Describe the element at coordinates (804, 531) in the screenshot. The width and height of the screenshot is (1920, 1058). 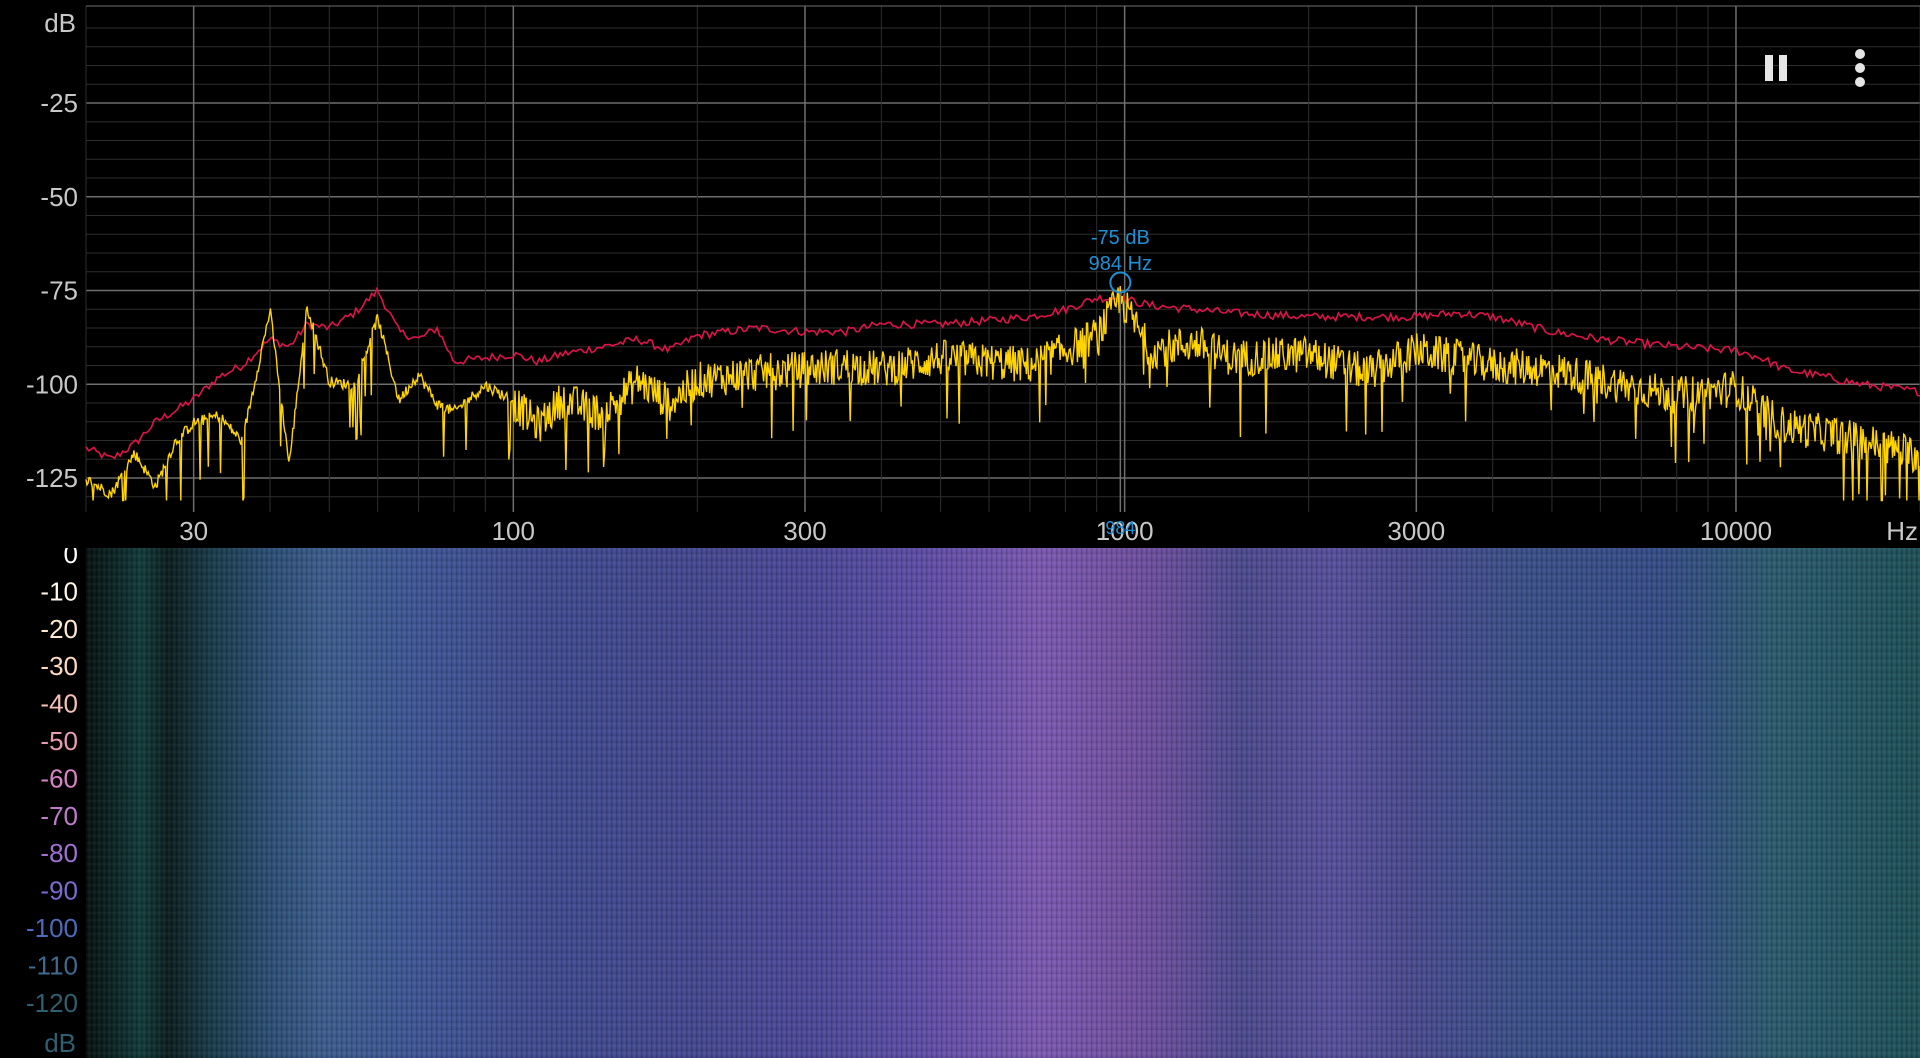
I see `x-tick-label: 300` at that location.